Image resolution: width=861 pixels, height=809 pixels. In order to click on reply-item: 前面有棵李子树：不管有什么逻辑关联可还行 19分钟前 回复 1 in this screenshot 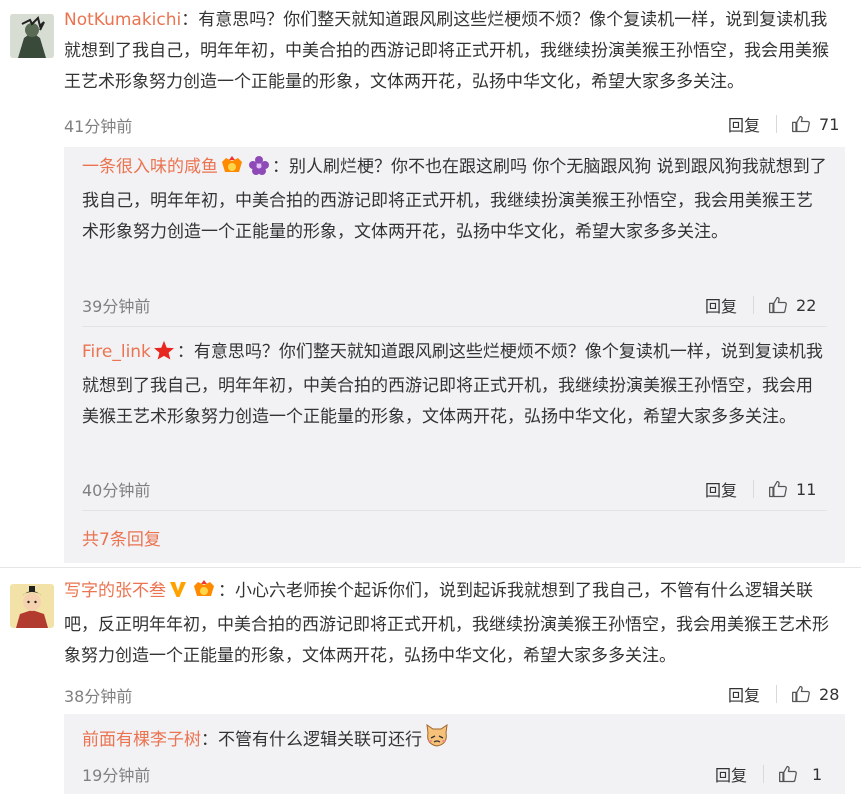, I will do `click(454, 754)`.